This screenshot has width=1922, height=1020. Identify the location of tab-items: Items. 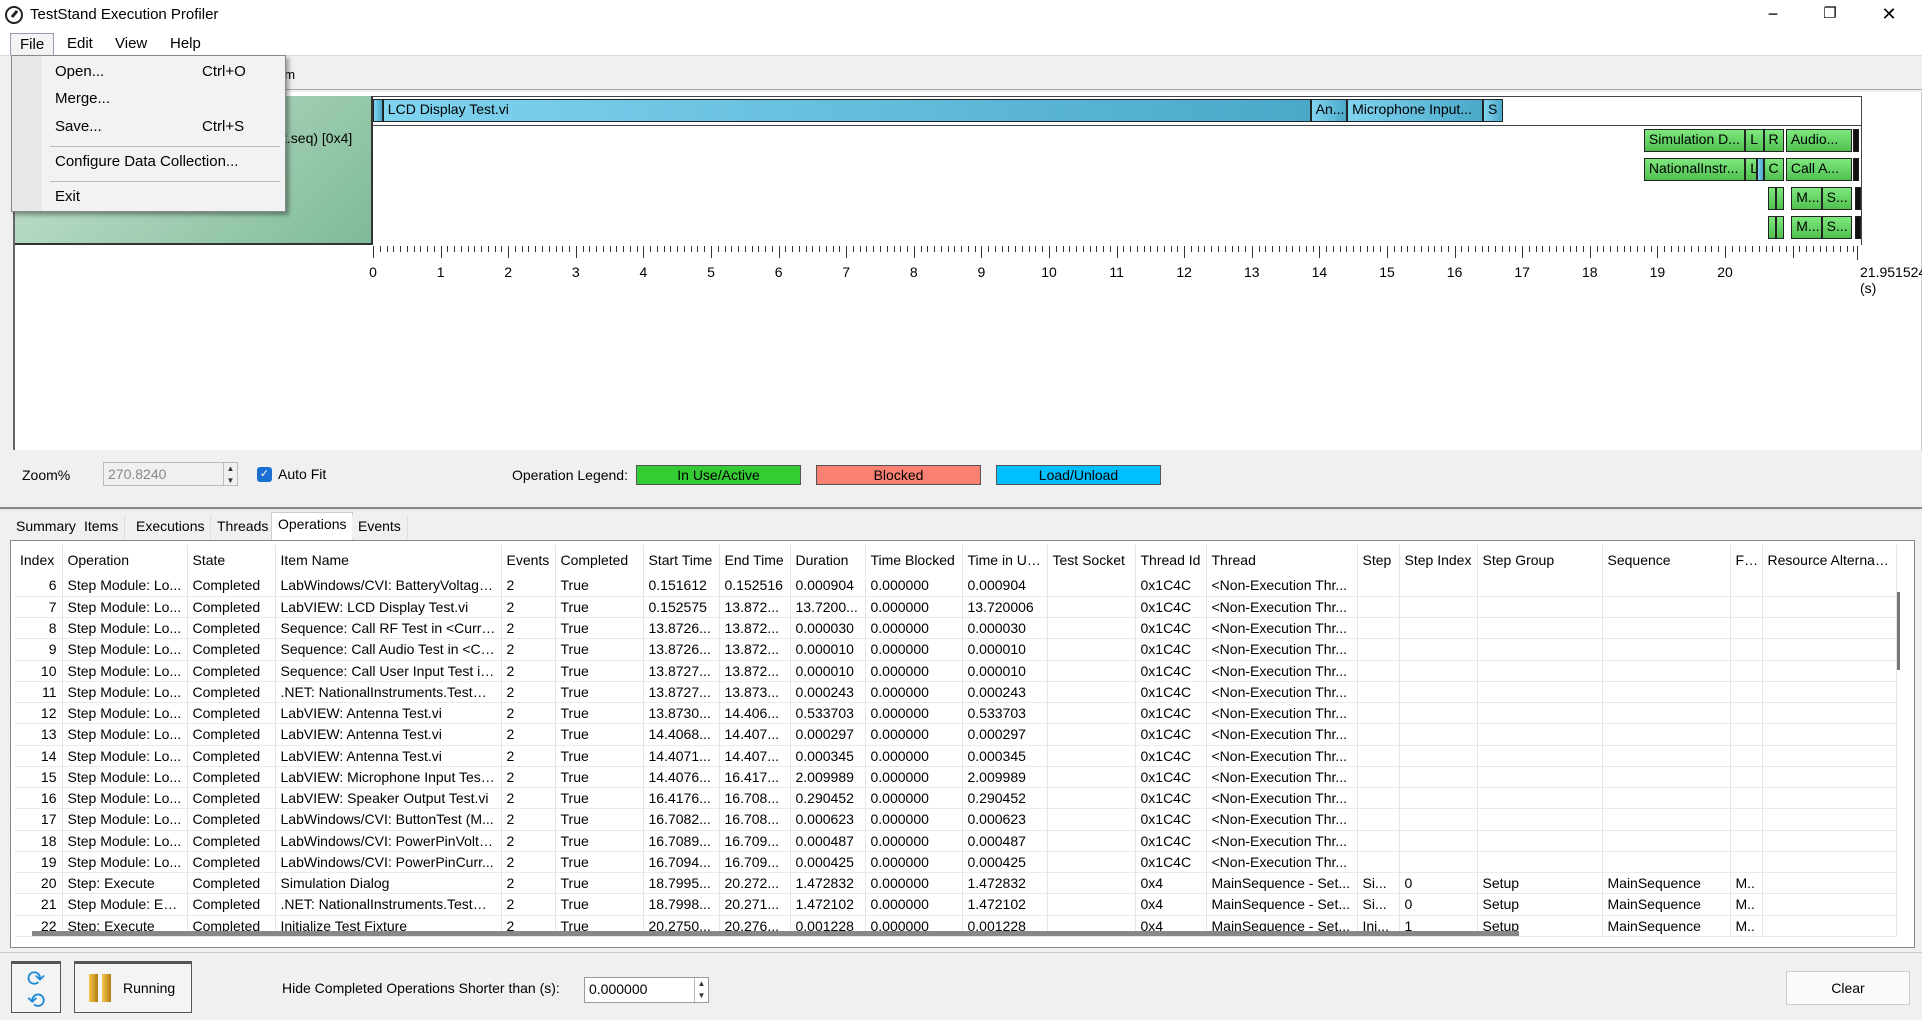
(102, 527).